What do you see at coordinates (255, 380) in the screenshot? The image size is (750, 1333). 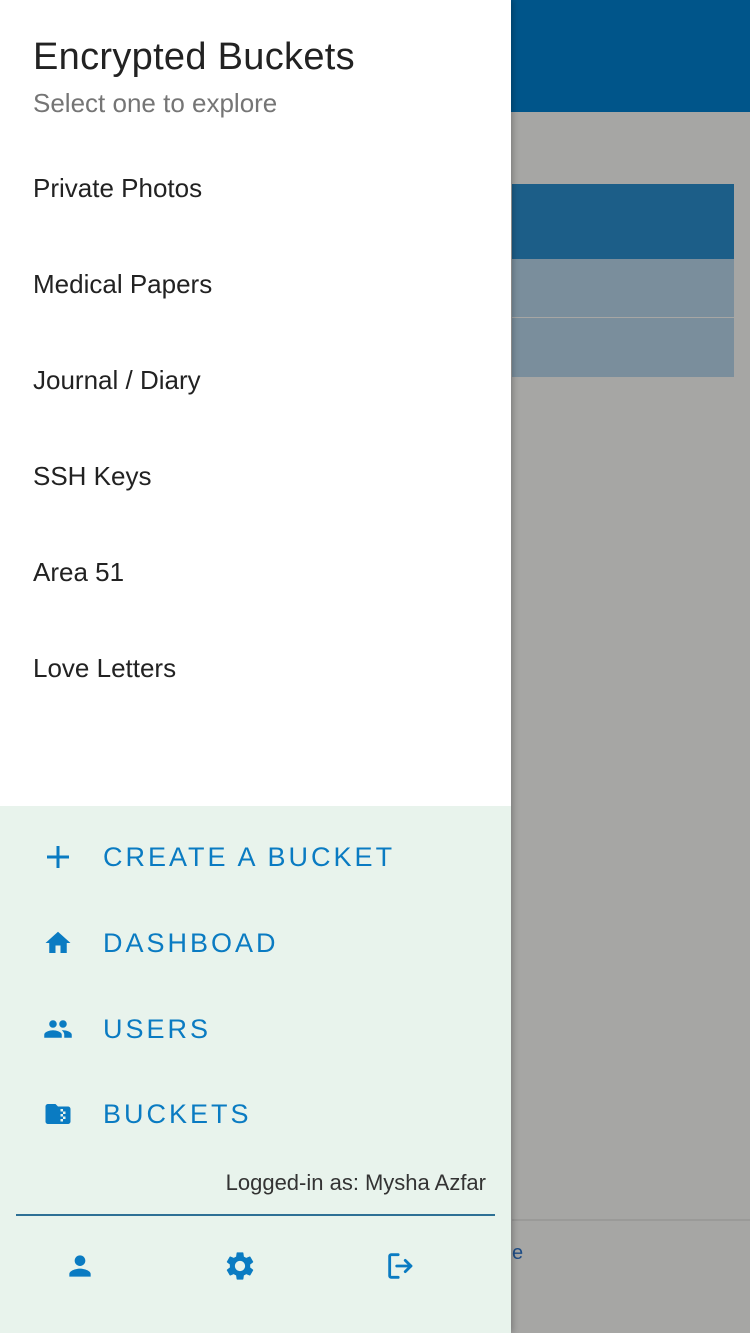 I see `bucket-item-journal-diary: Journal / Diary` at bounding box center [255, 380].